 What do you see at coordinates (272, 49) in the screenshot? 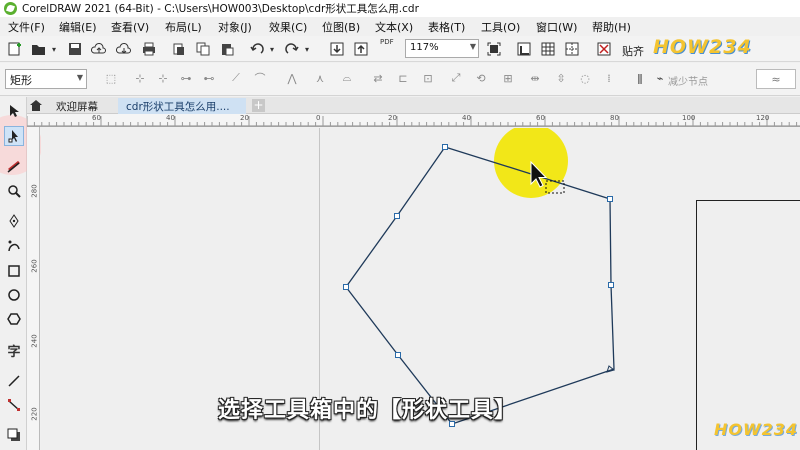
I see `undo-dropdown-icon: ▾` at bounding box center [272, 49].